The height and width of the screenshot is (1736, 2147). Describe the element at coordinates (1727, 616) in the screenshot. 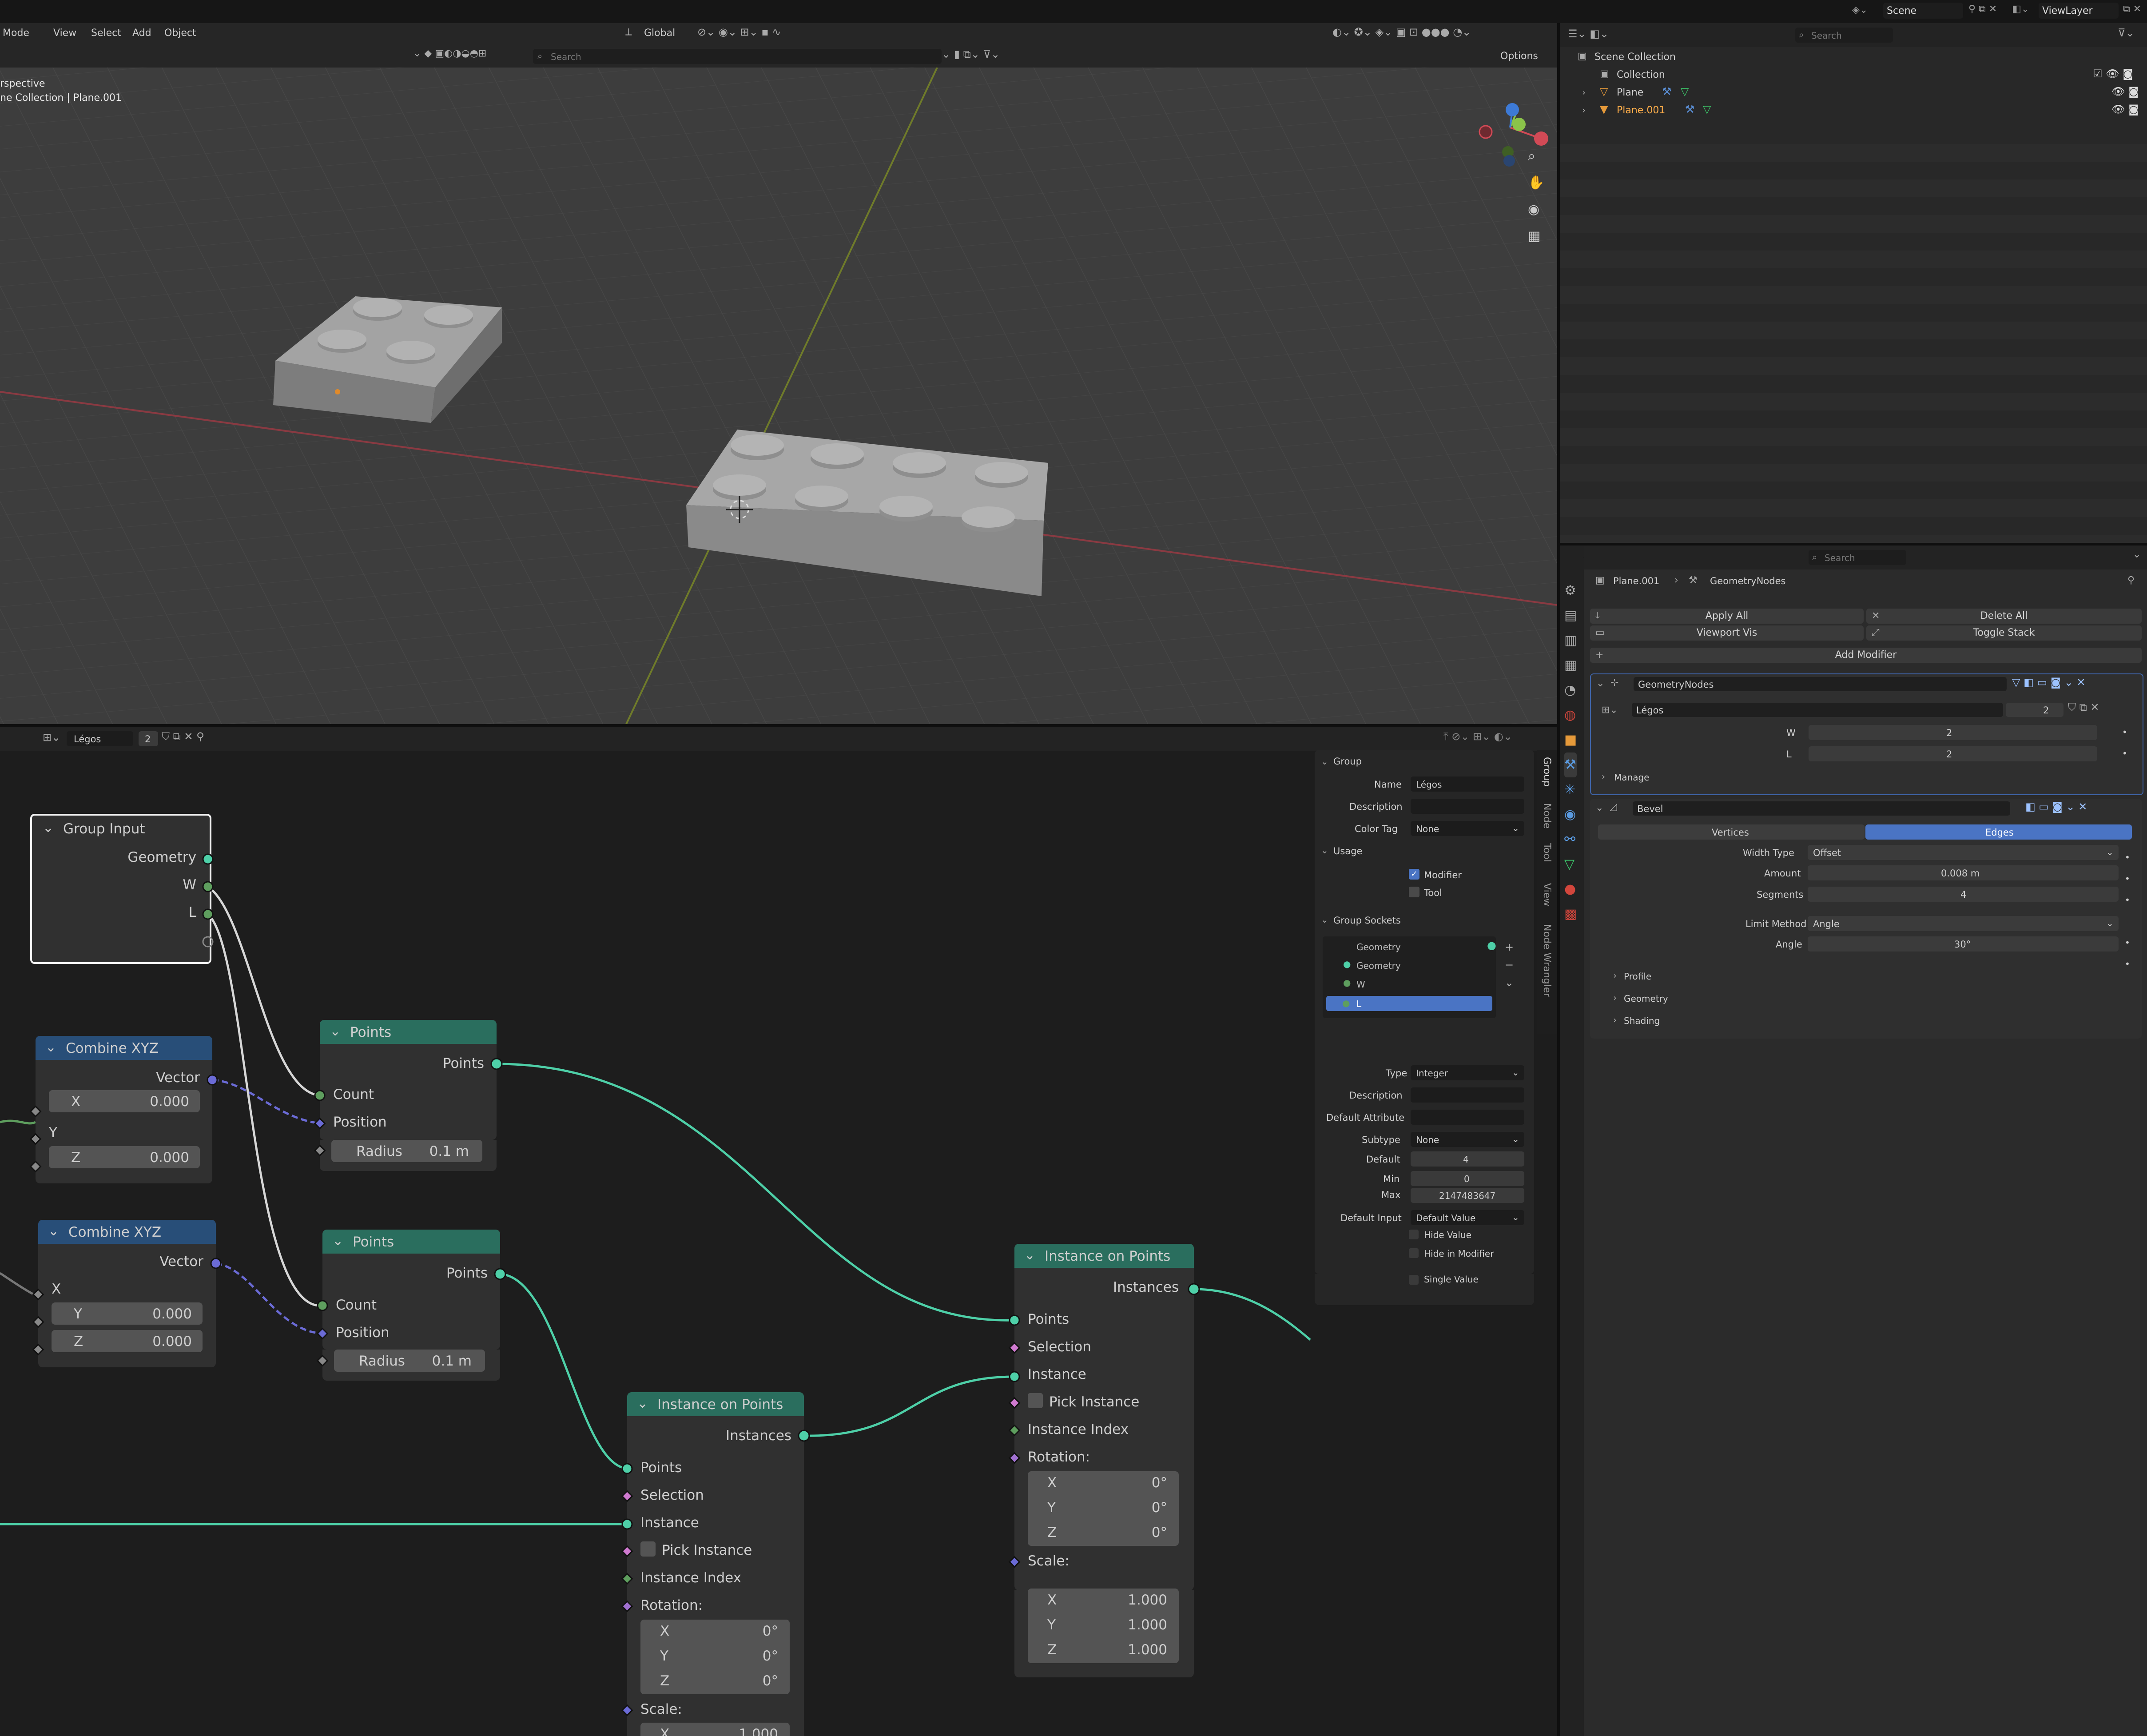

I see `apply-all-button: ⤓ Apply All` at that location.